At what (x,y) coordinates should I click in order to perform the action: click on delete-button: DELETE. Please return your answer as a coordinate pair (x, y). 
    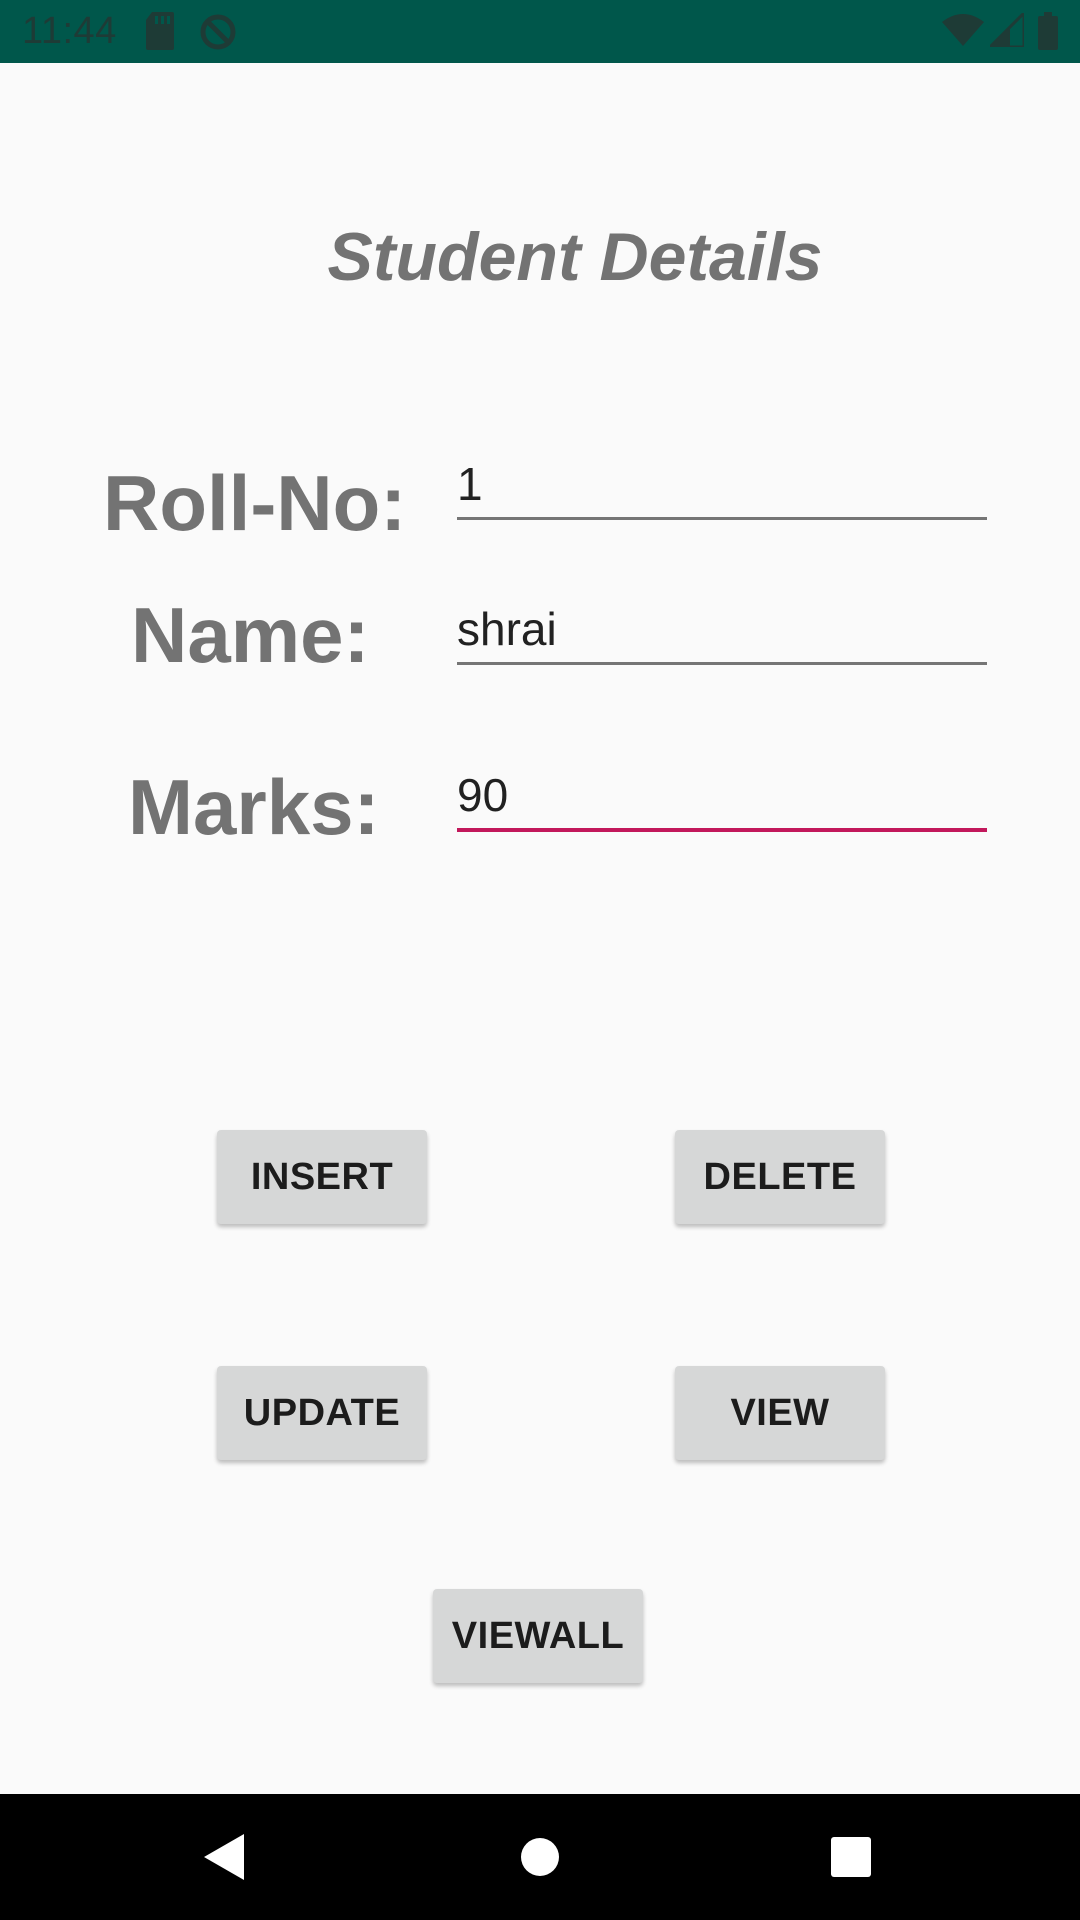
    Looking at the image, I should click on (780, 1177).